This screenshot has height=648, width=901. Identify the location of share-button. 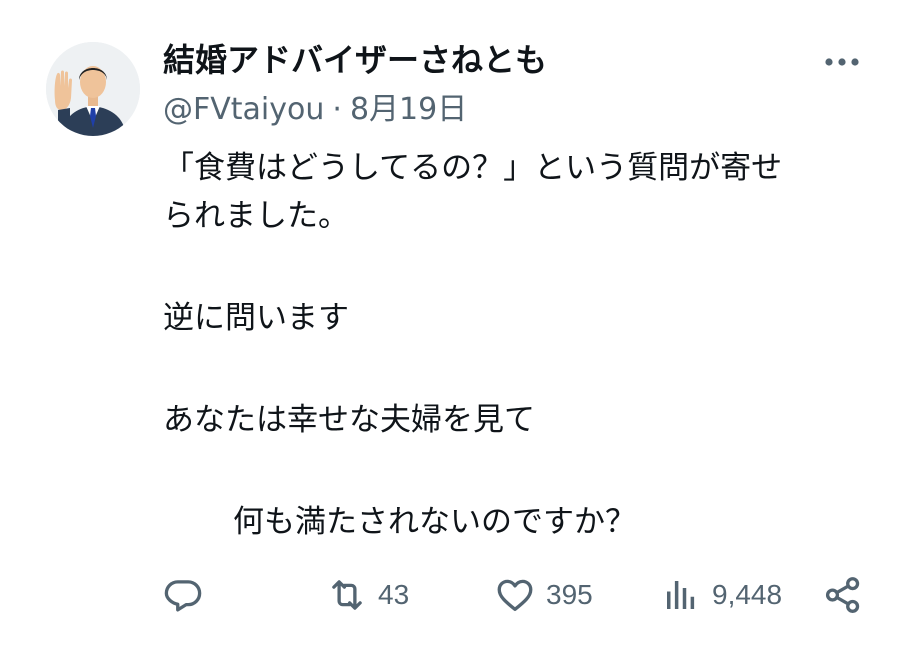
(843, 595).